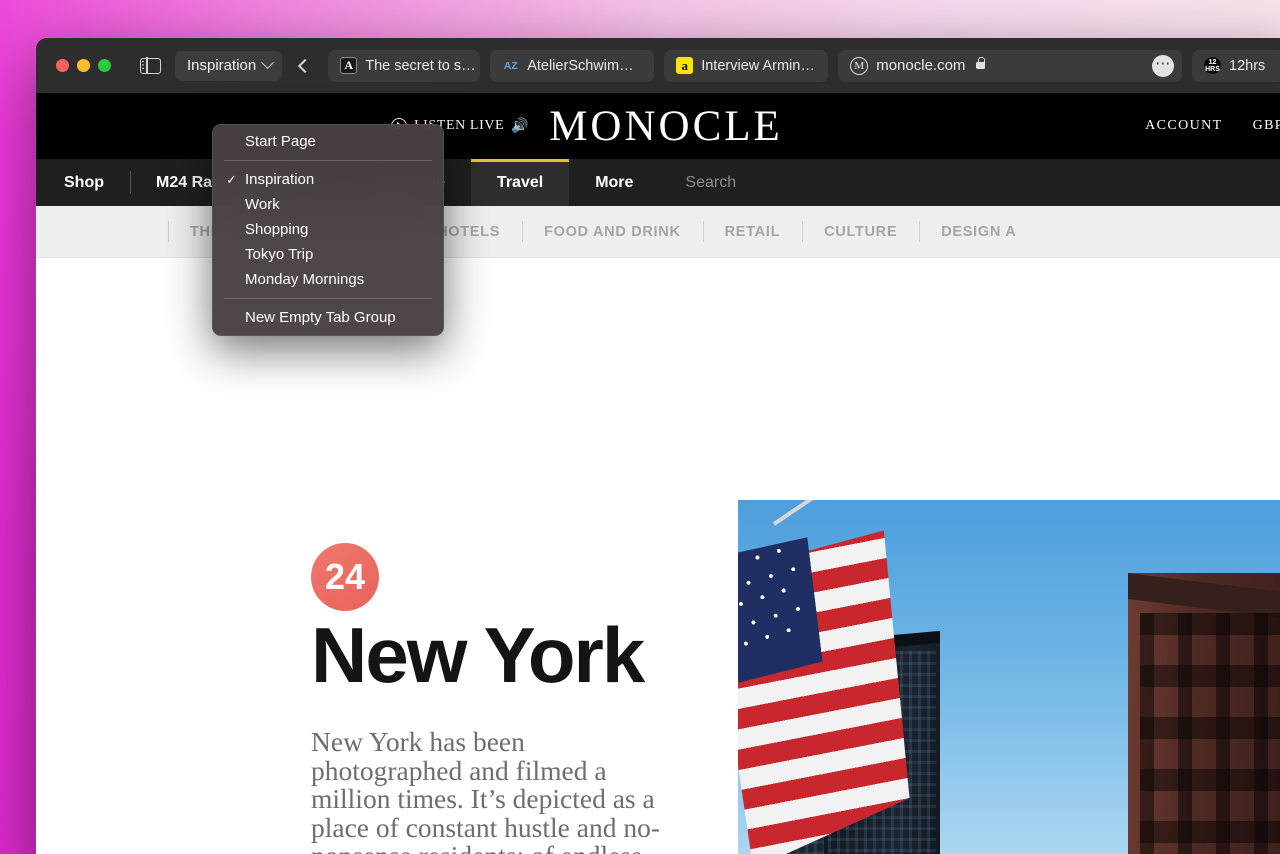 Image resolution: width=1280 pixels, height=854 pixels. Describe the element at coordinates (349, 65) in the screenshot. I see `favicon-financial-times-icon: A` at that location.